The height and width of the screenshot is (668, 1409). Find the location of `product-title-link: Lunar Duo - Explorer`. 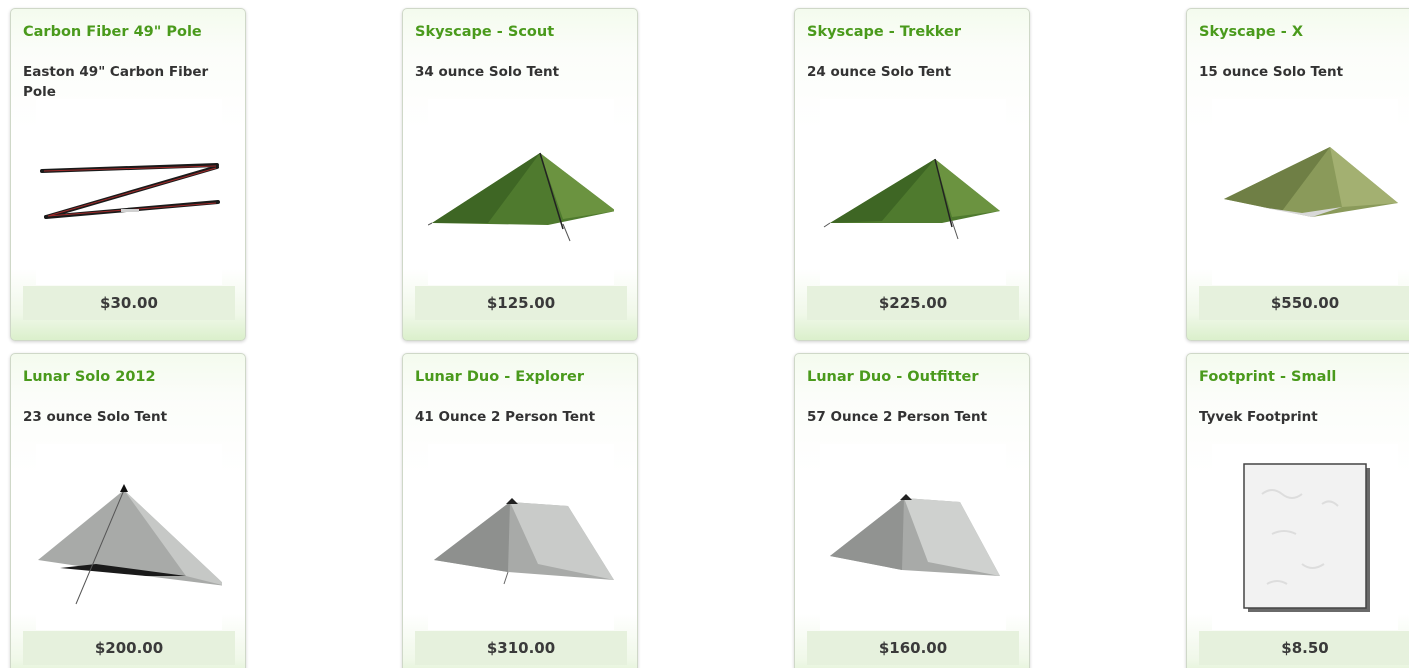

product-title-link: Lunar Duo - Explorer is located at coordinates (523, 377).